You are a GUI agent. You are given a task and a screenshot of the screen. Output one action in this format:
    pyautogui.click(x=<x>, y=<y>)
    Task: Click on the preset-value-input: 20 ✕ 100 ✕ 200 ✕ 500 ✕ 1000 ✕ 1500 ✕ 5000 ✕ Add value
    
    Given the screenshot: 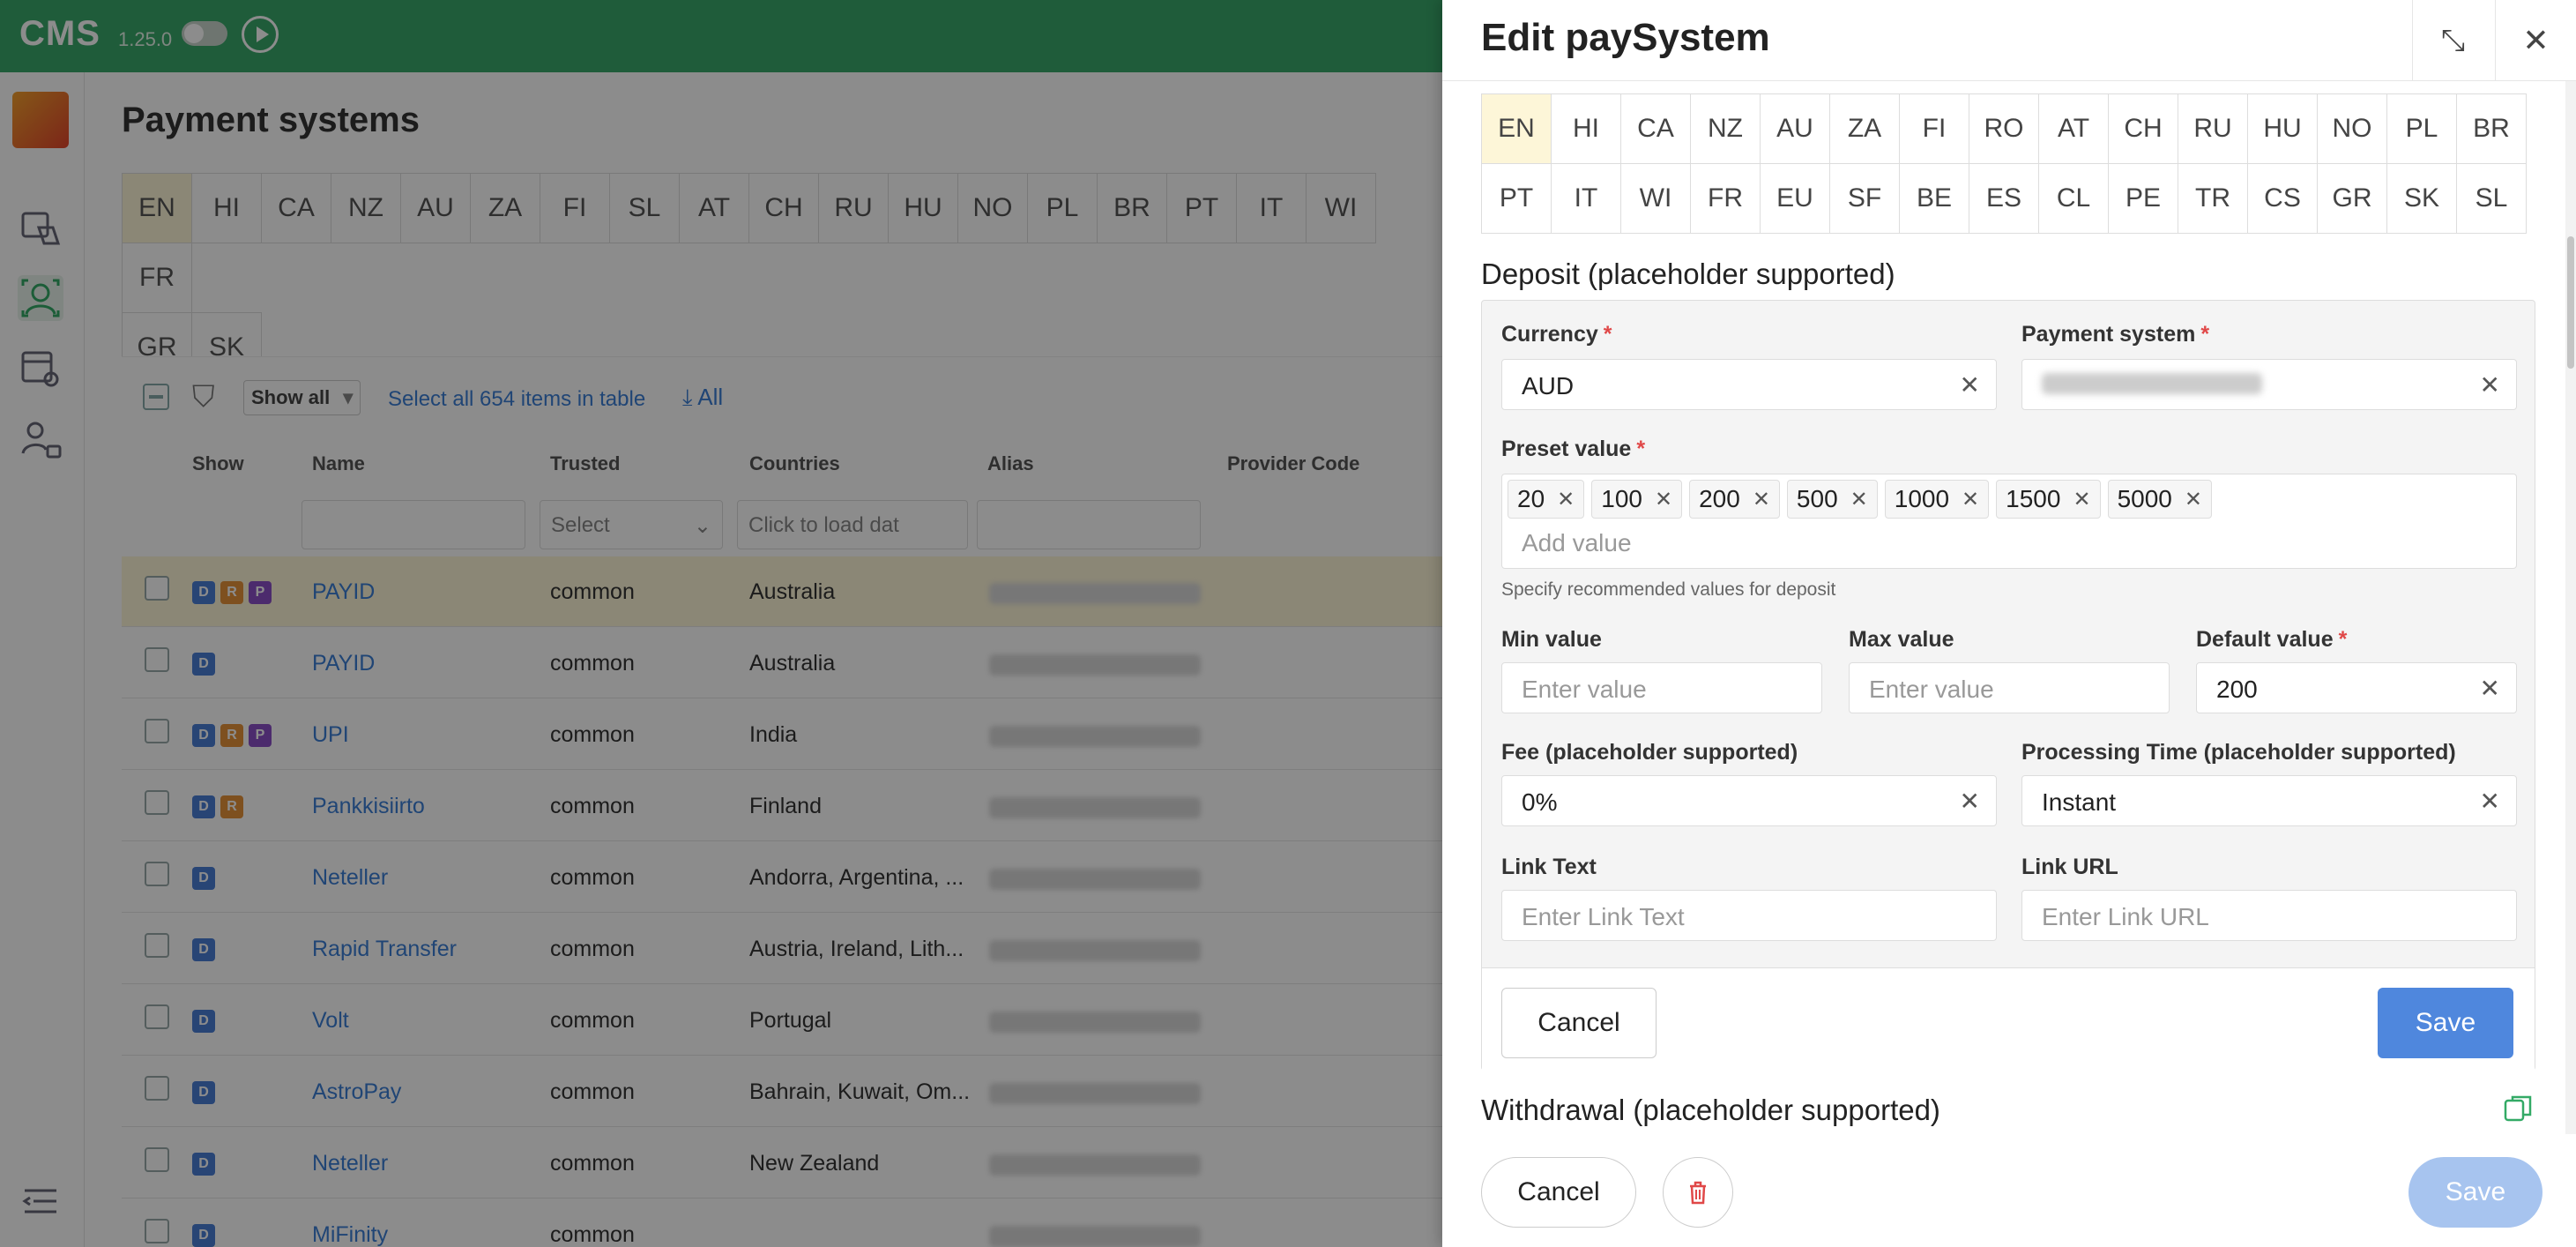 What is the action you would take?
    pyautogui.click(x=2009, y=521)
    